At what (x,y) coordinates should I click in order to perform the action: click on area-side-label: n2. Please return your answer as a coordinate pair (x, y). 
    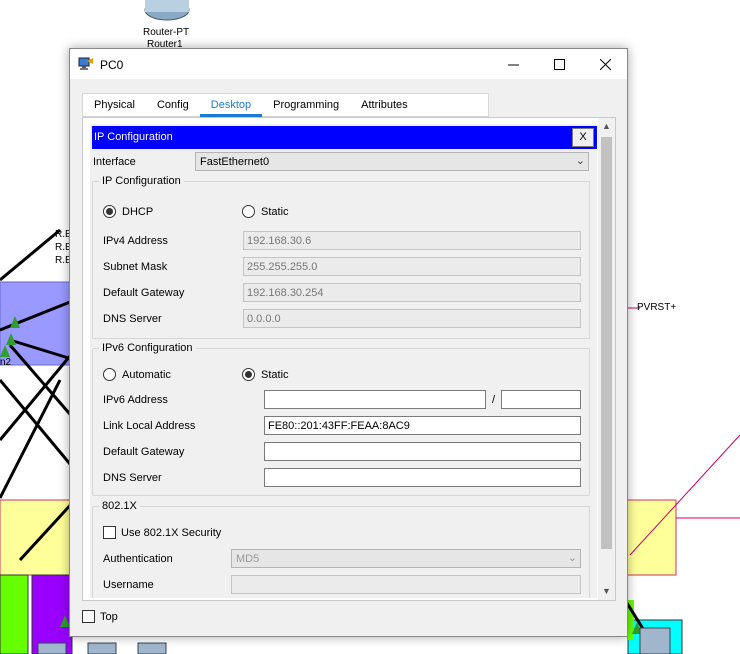
    Looking at the image, I should click on (6, 362).